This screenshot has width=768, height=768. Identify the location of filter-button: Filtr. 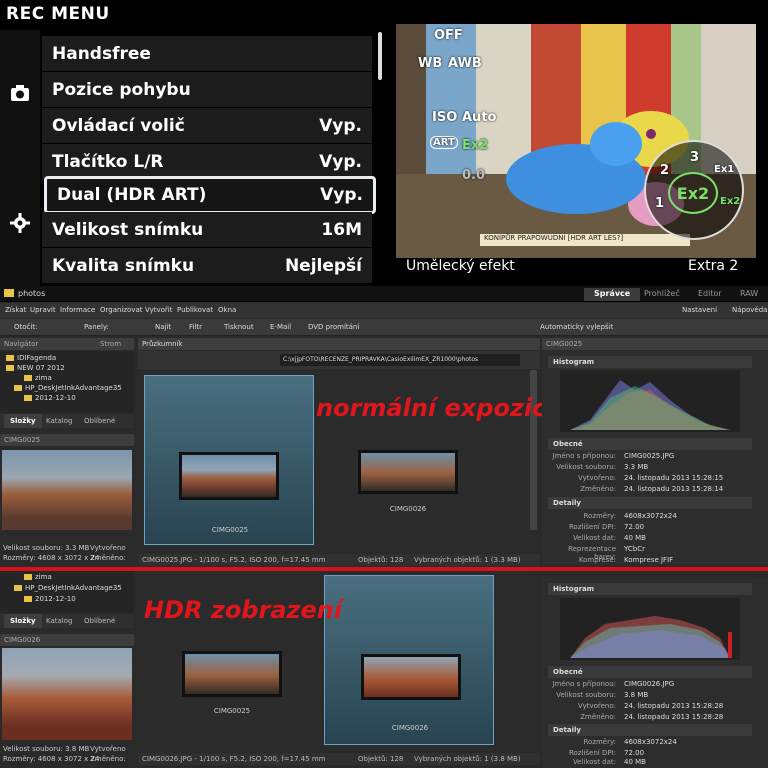
(195, 327).